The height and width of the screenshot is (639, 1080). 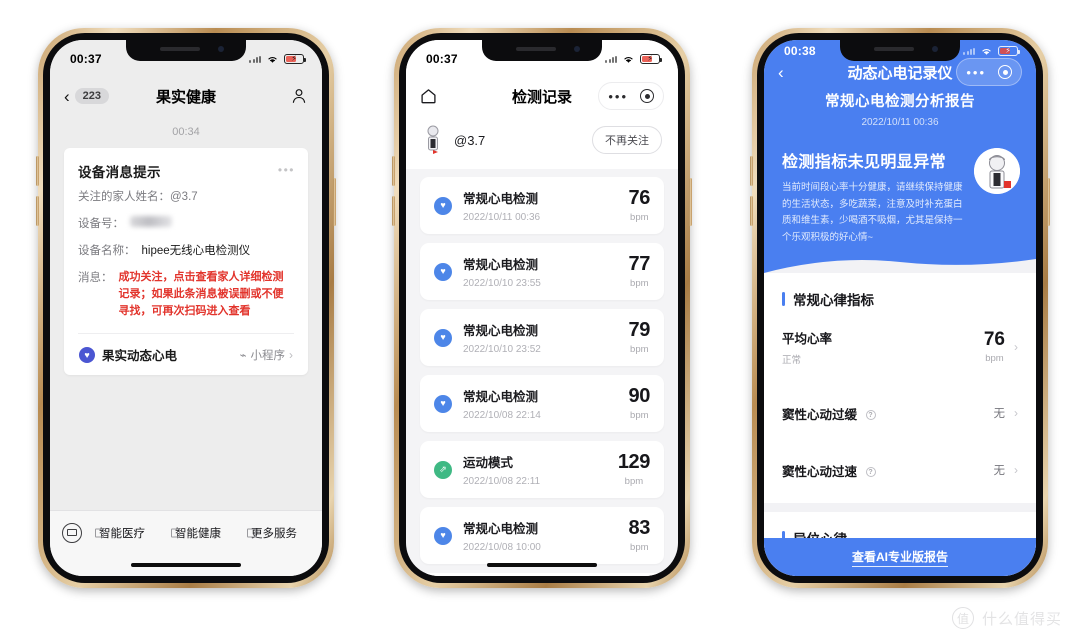 I want to click on follow-row: @3.7 不再关注, so click(x=542, y=143).